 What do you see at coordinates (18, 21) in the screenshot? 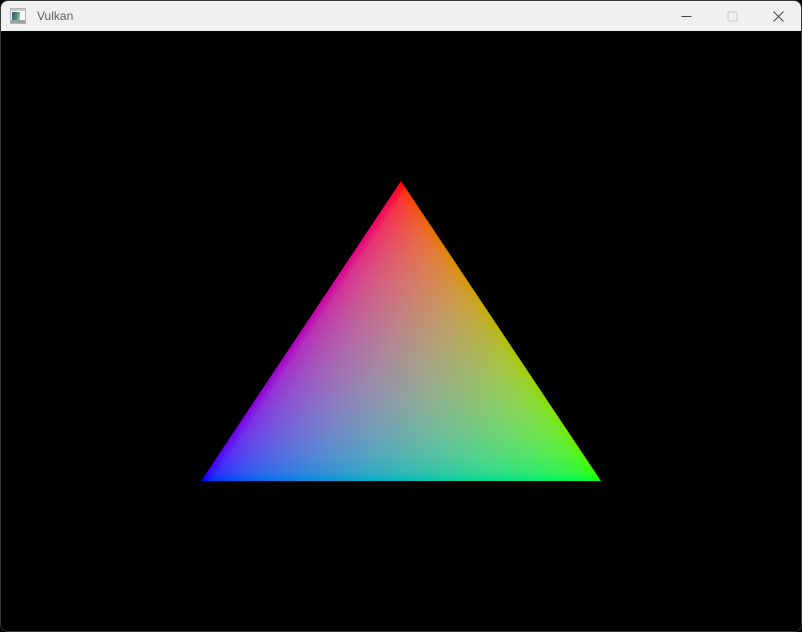
I see `app-icon-bottombar` at bounding box center [18, 21].